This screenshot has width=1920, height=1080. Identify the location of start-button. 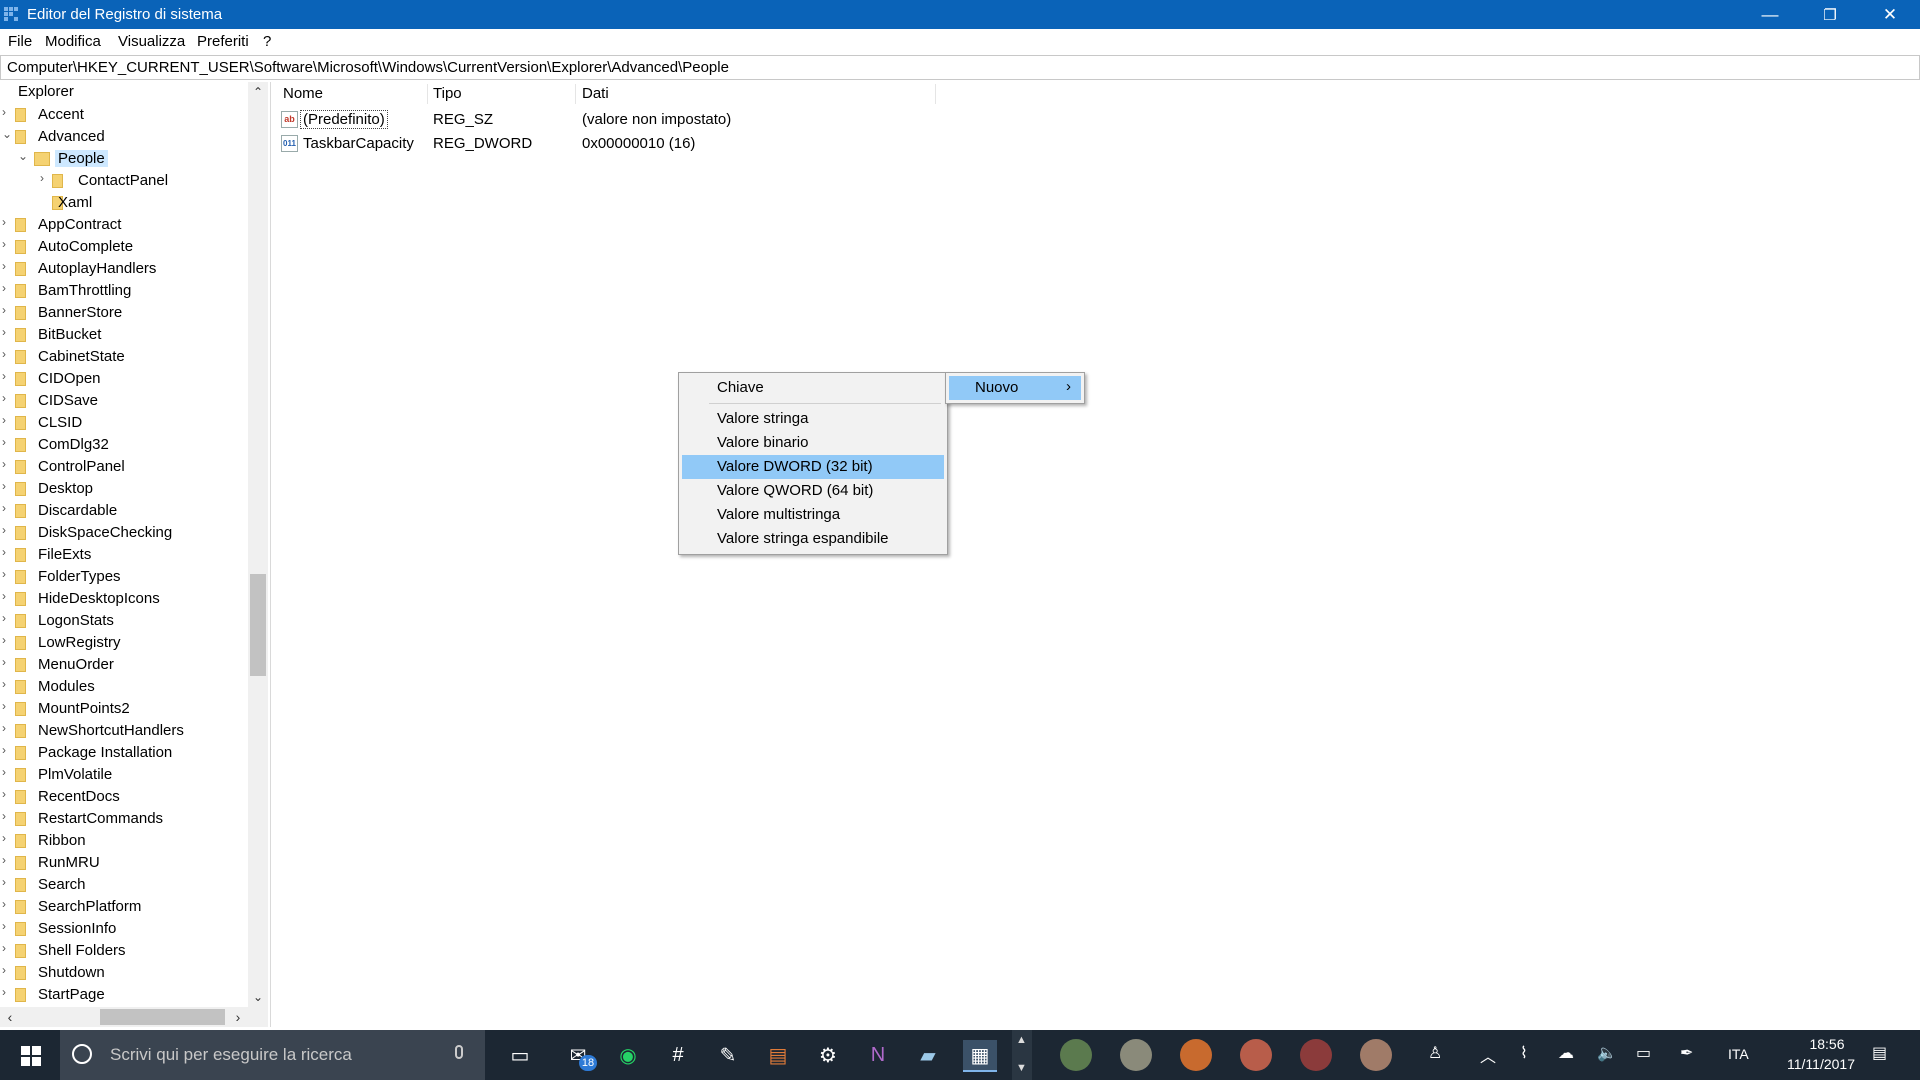
(30, 1055).